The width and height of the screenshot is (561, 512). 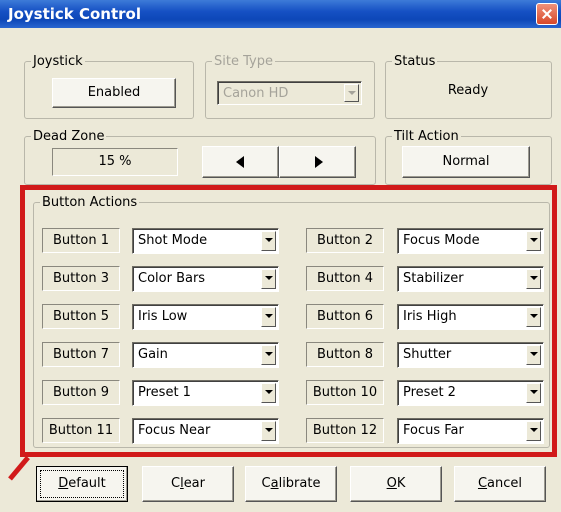 I want to click on clear-button: Clear, so click(x=188, y=484).